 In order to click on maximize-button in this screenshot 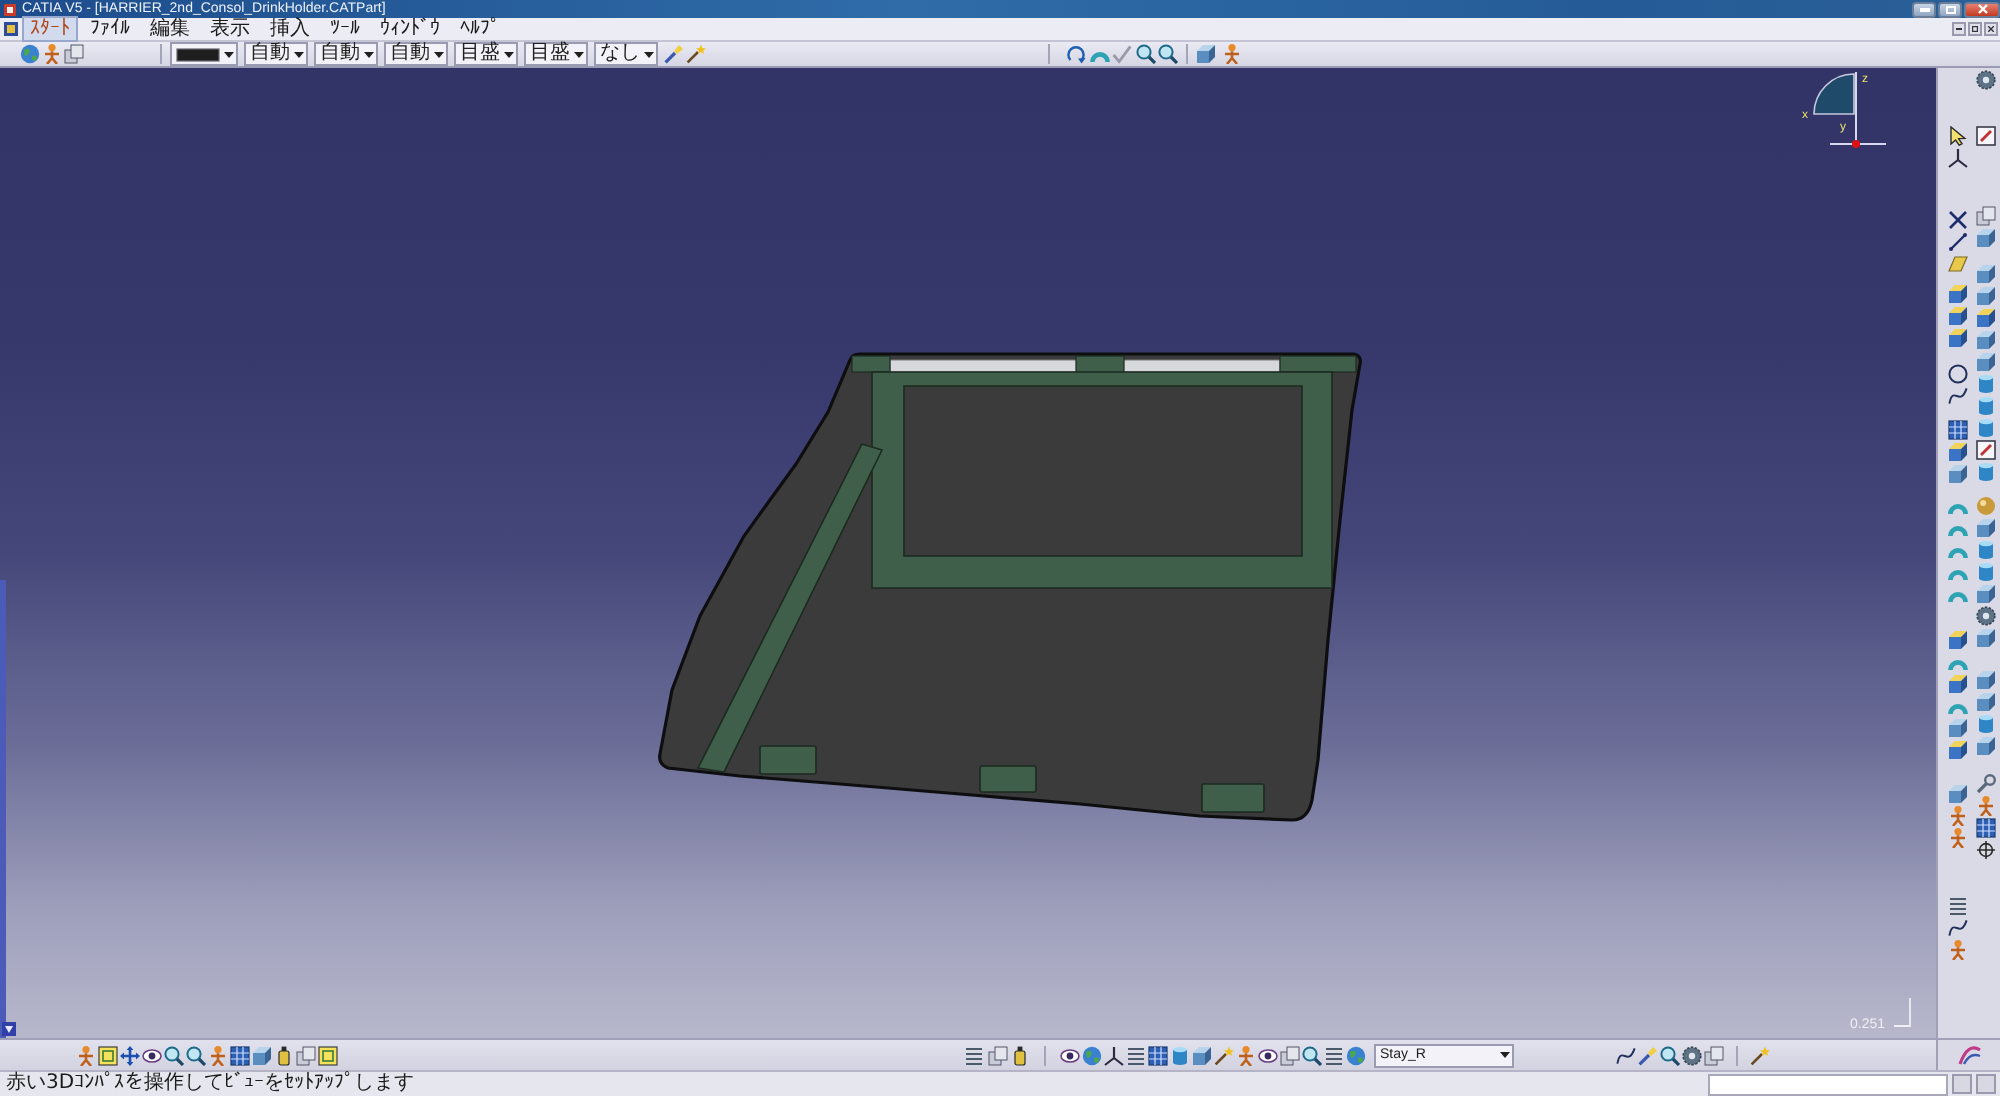, I will do `click(1950, 9)`.